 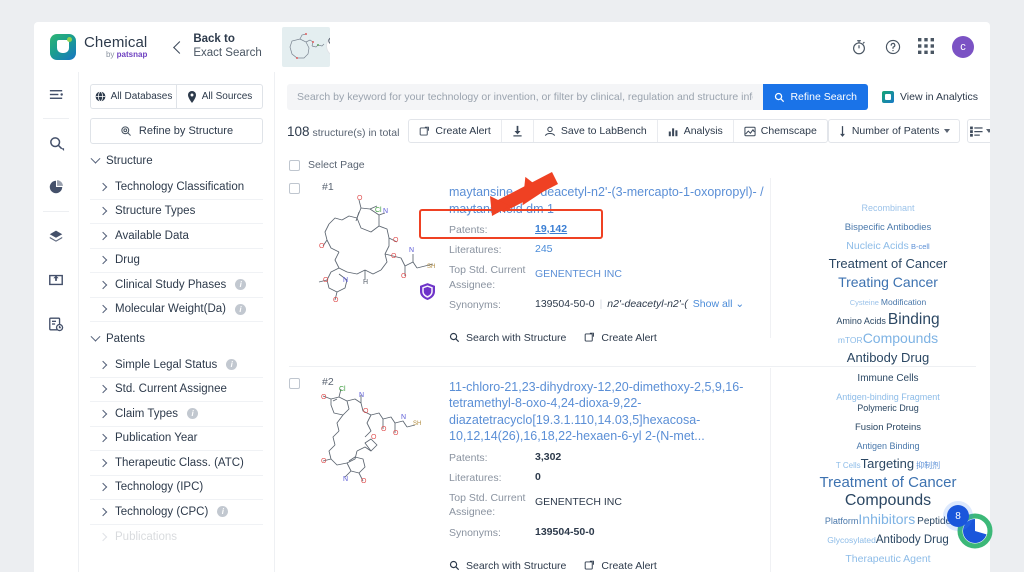 I want to click on result-1-checkbox-row, so click(x=298, y=188).